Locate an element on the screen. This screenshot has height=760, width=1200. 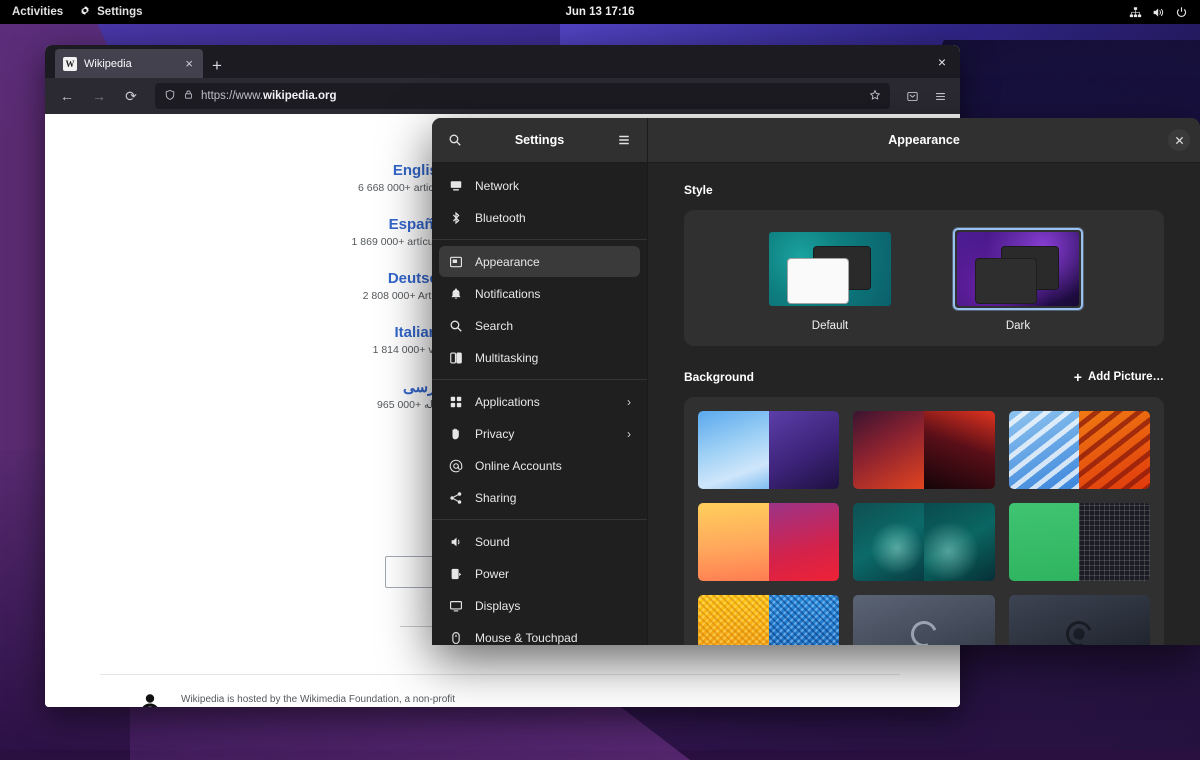
sidebar-label: Network is located at coordinates (553, 186).